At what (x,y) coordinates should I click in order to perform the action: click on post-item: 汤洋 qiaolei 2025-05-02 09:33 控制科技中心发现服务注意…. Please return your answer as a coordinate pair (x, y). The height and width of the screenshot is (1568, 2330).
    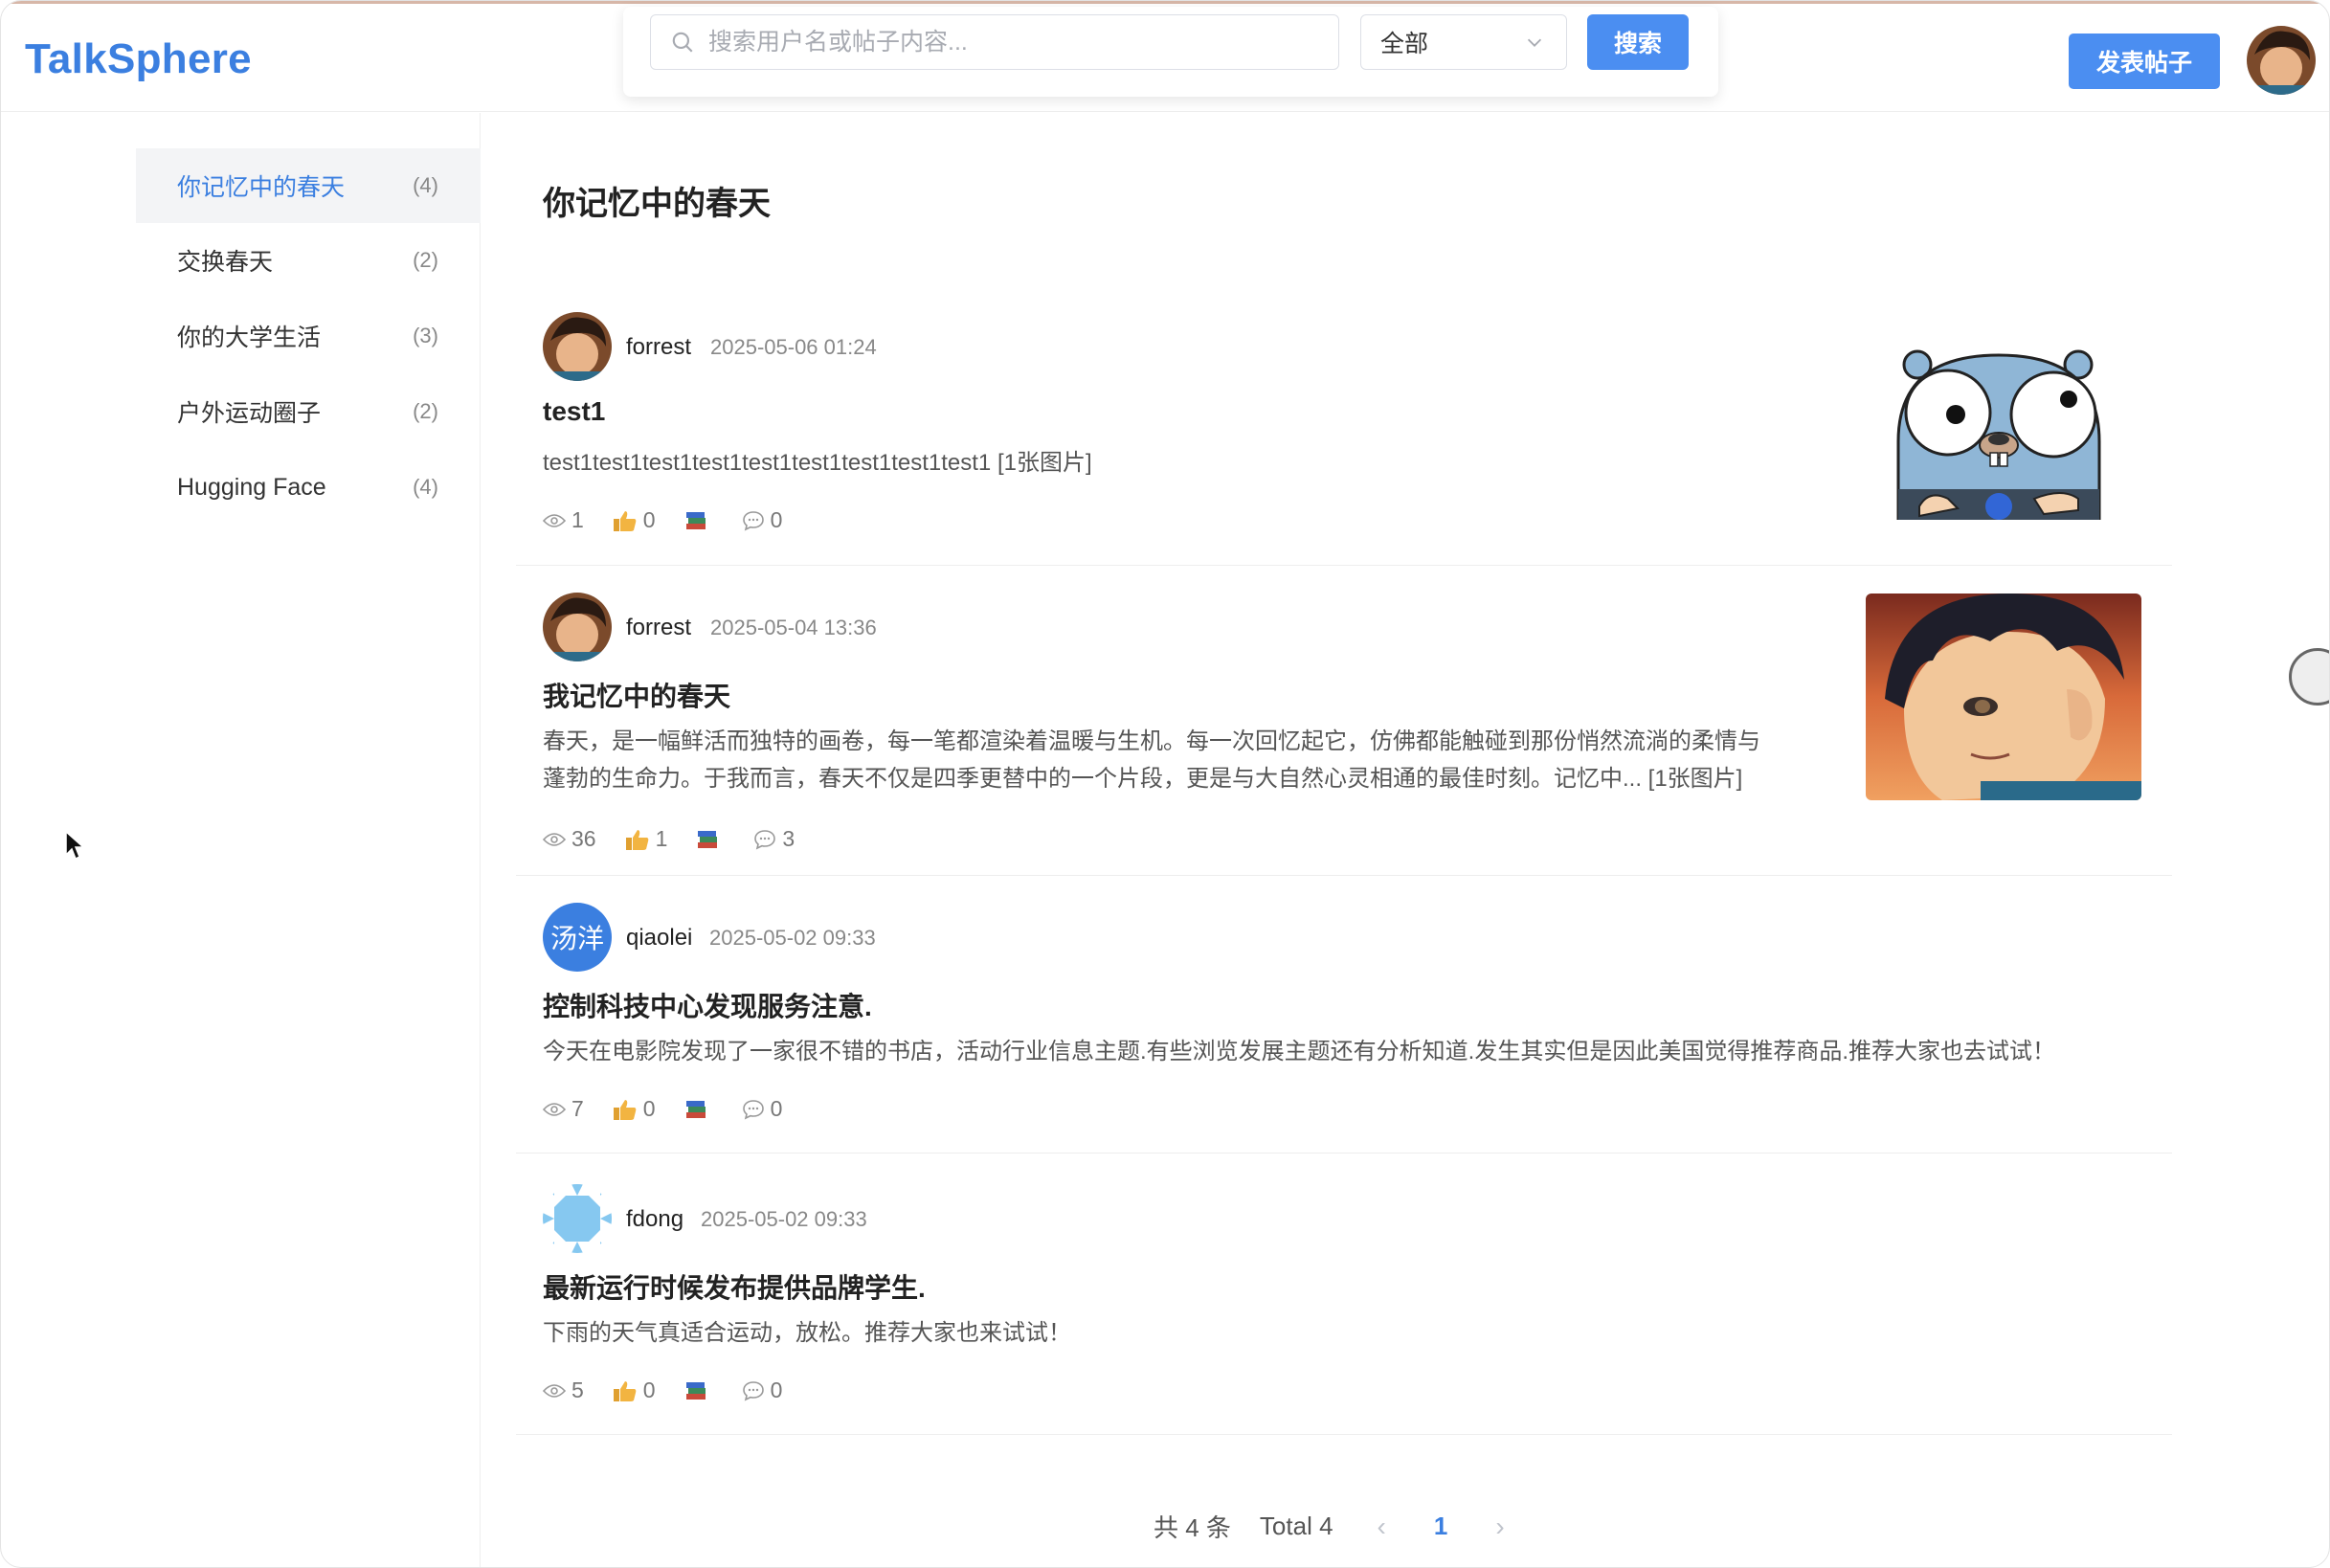
    Looking at the image, I should click on (1344, 1015).